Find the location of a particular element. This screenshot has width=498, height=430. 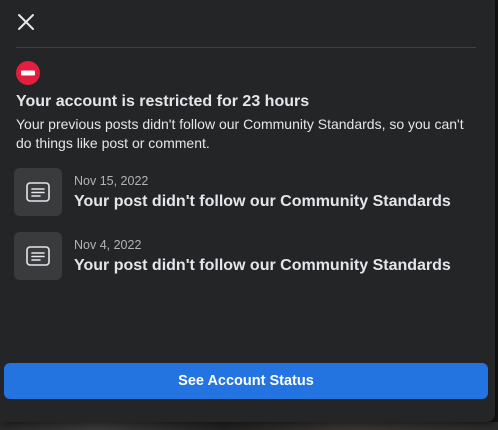

violation-date: Nov 15, 2022 is located at coordinates (111, 181).